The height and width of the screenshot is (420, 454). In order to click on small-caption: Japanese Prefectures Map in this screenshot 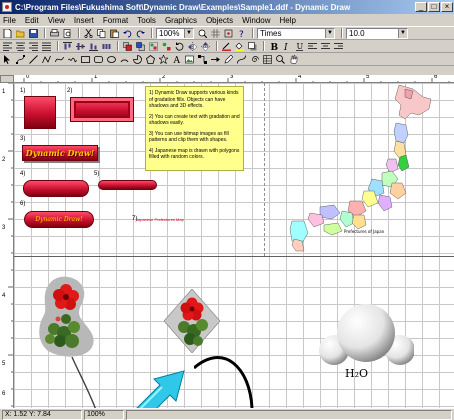, I will do `click(160, 219)`.